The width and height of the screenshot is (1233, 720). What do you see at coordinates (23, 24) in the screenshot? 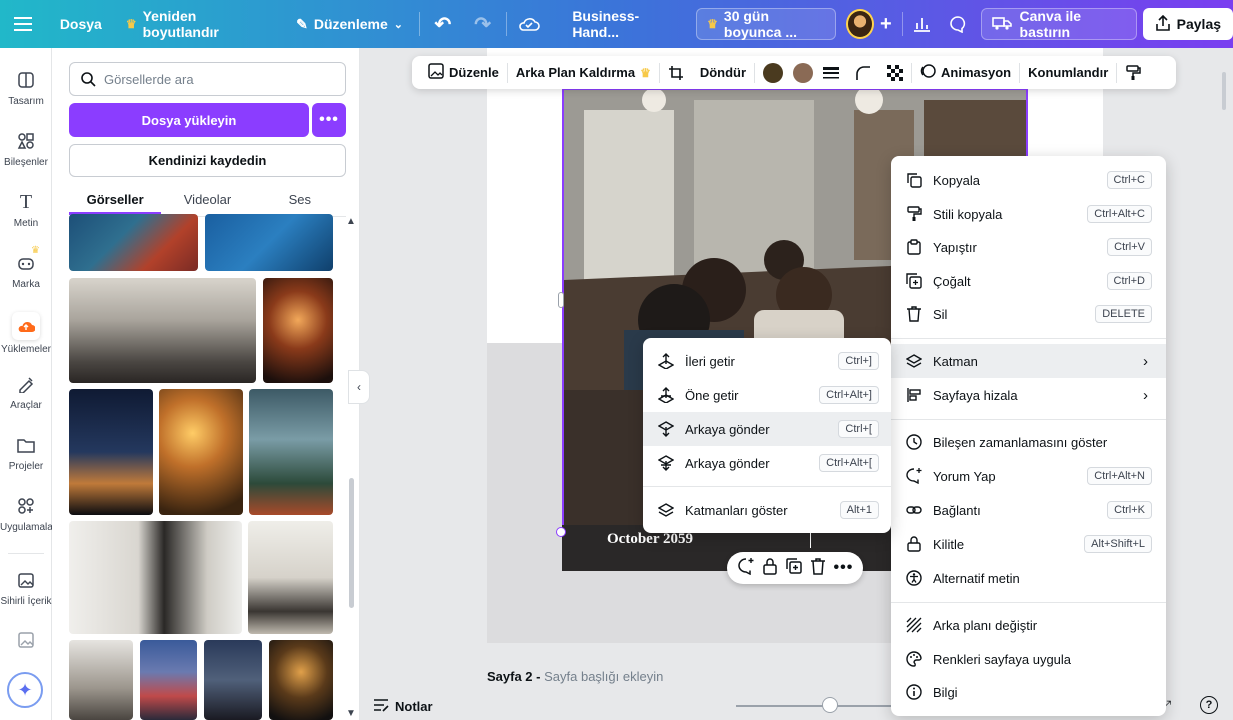
I see `menu-icon` at bounding box center [23, 24].